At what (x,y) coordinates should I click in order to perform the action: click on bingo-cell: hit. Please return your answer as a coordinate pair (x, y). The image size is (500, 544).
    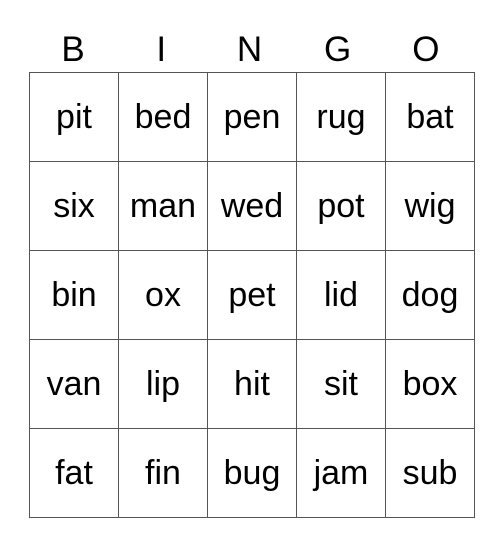
    Looking at the image, I should click on (252, 384).